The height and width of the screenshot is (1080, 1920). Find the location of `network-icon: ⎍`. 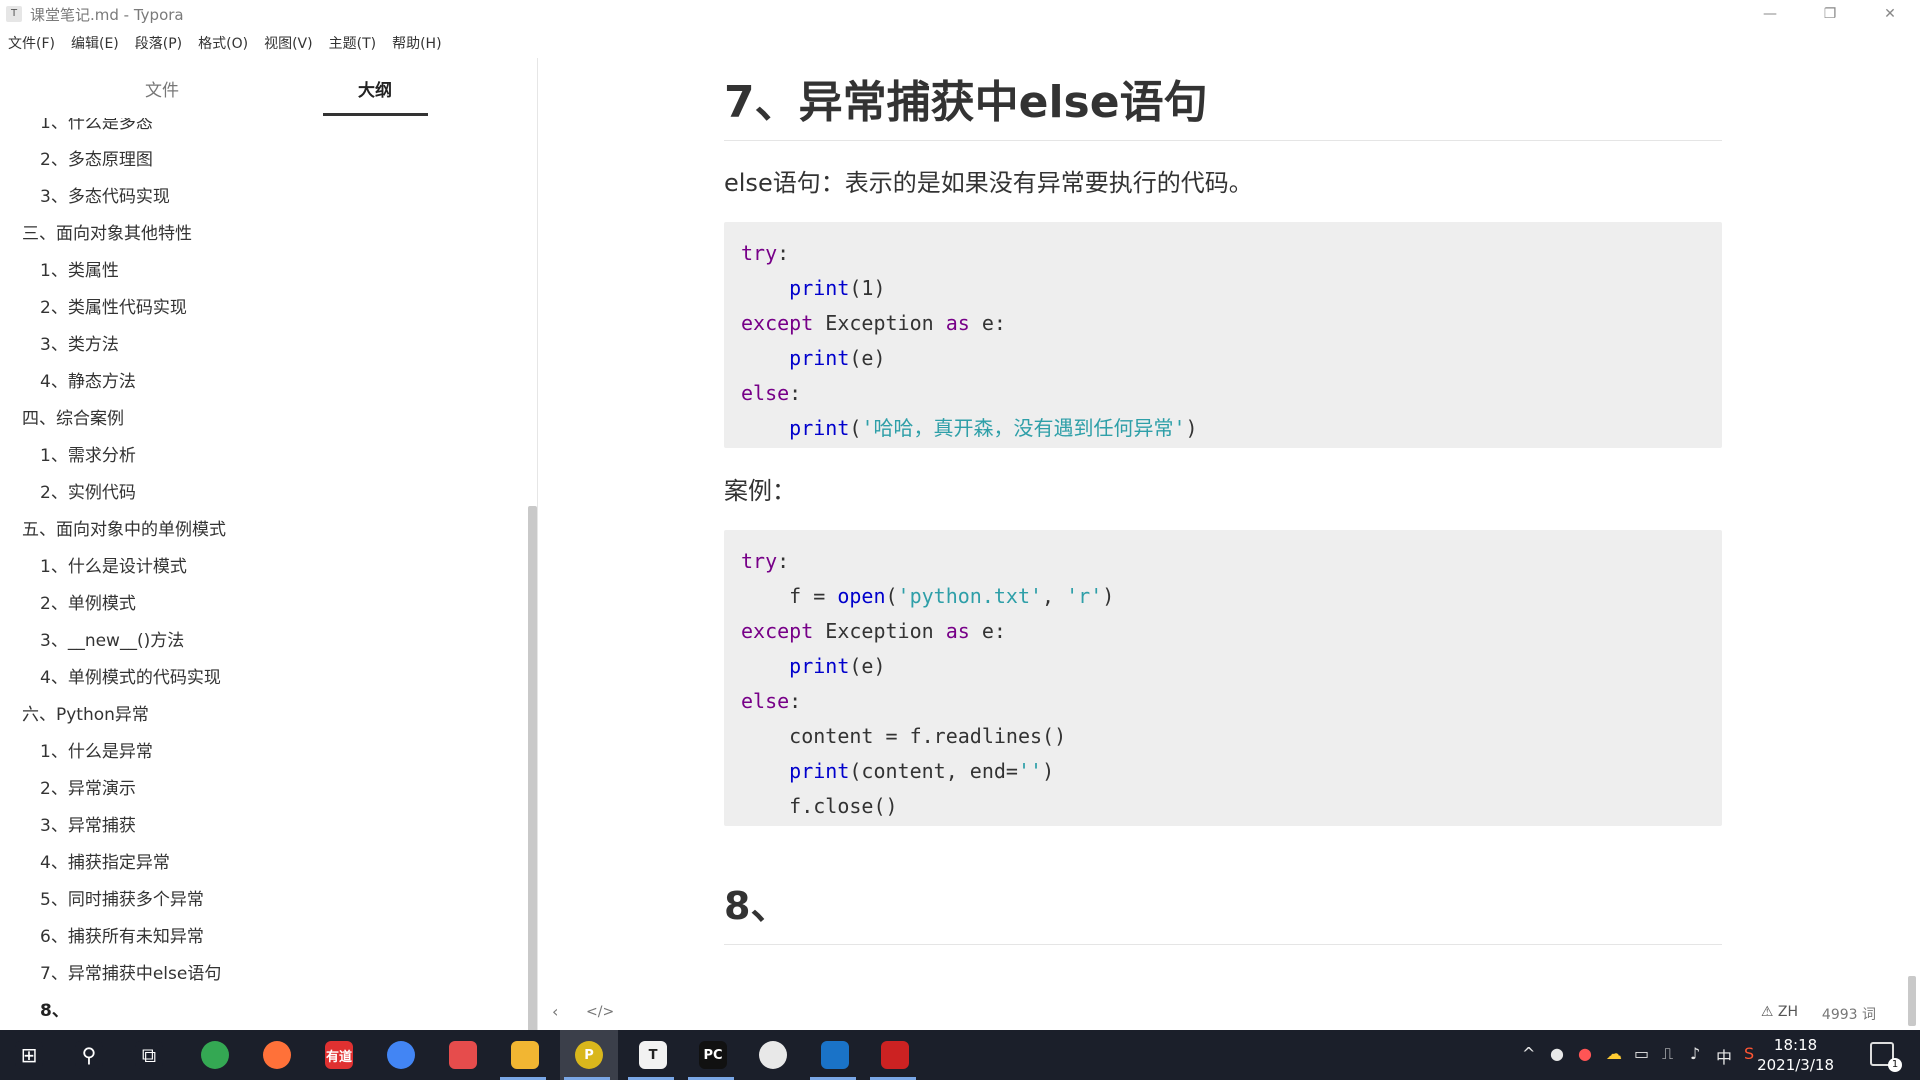

network-icon: ⎍ is located at coordinates (1667, 1054).